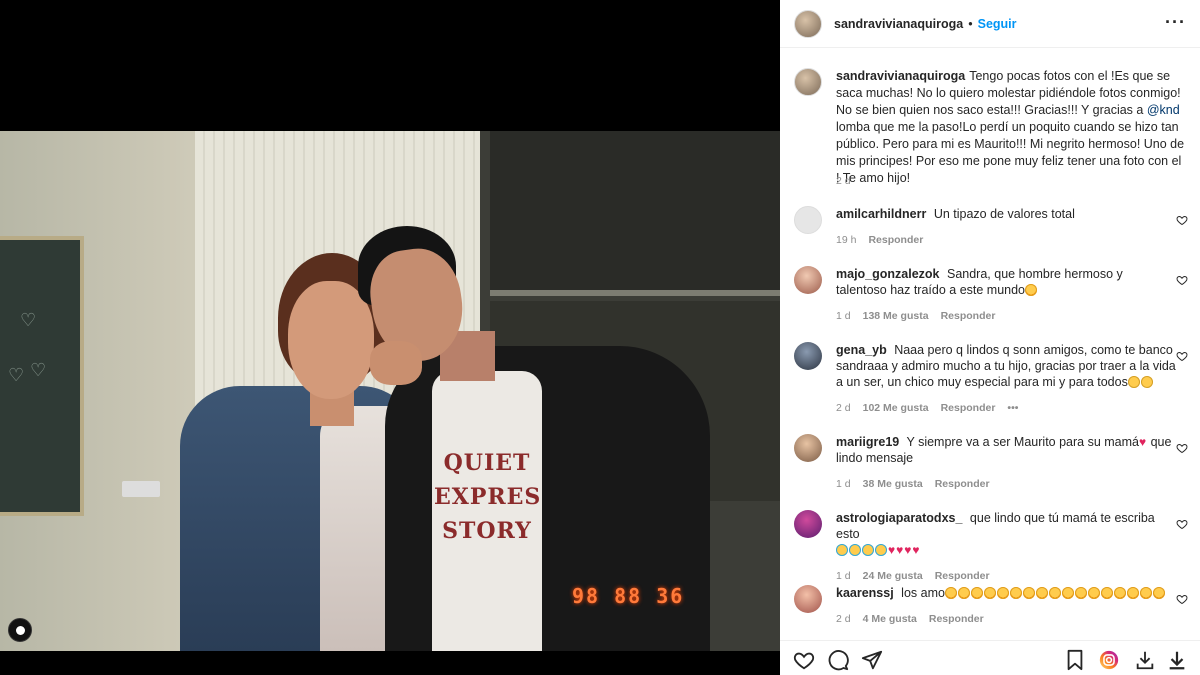 Image resolution: width=1200 pixels, height=675 pixels. What do you see at coordinates (888, 274) in the screenshot?
I see `comment-username: majo_gonzalezok` at bounding box center [888, 274].